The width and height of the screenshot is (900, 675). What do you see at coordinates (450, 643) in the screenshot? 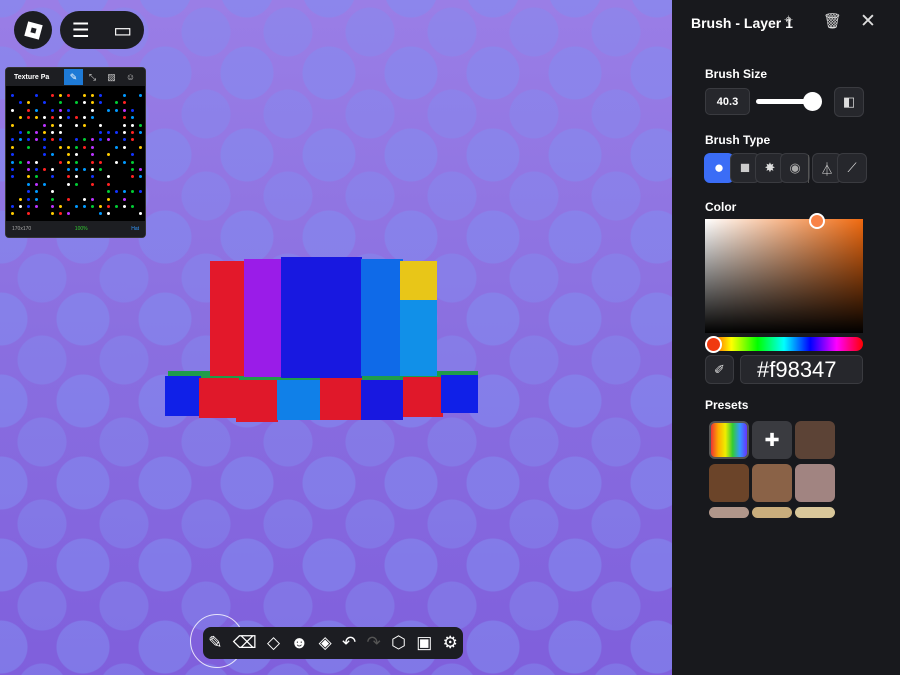
I see `settings-icon: ⚙` at bounding box center [450, 643].